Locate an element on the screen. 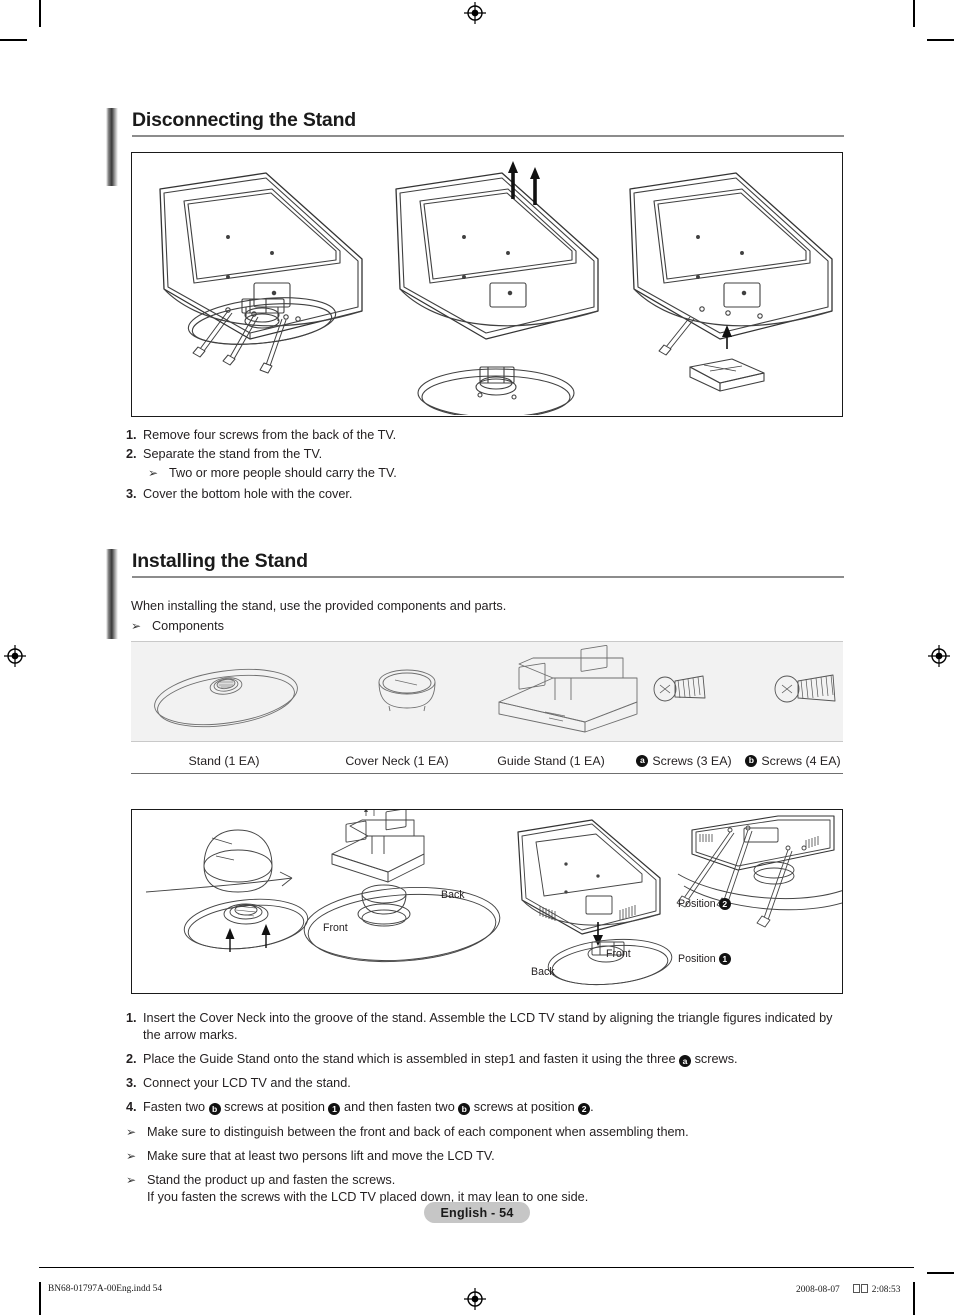 The image size is (954, 1315). footer-timestamp: 2008-08-07 2:08:53 is located at coordinates (848, 1289).